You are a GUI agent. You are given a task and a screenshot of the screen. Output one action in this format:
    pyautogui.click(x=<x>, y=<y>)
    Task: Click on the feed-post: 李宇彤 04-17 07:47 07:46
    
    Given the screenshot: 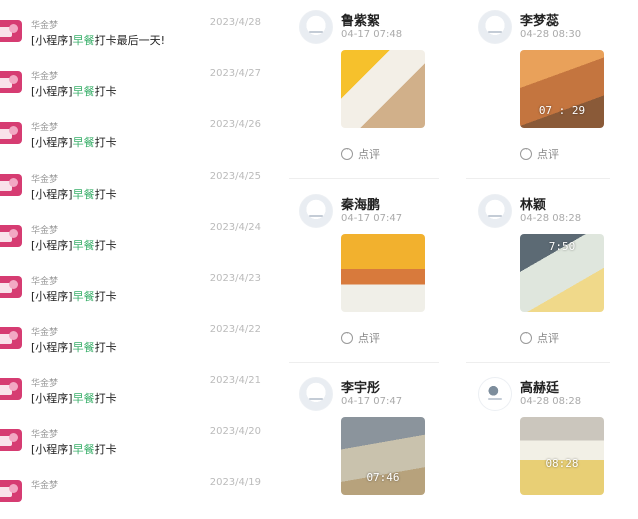 What is the action you would take?
    pyautogui.click(x=374, y=440)
    